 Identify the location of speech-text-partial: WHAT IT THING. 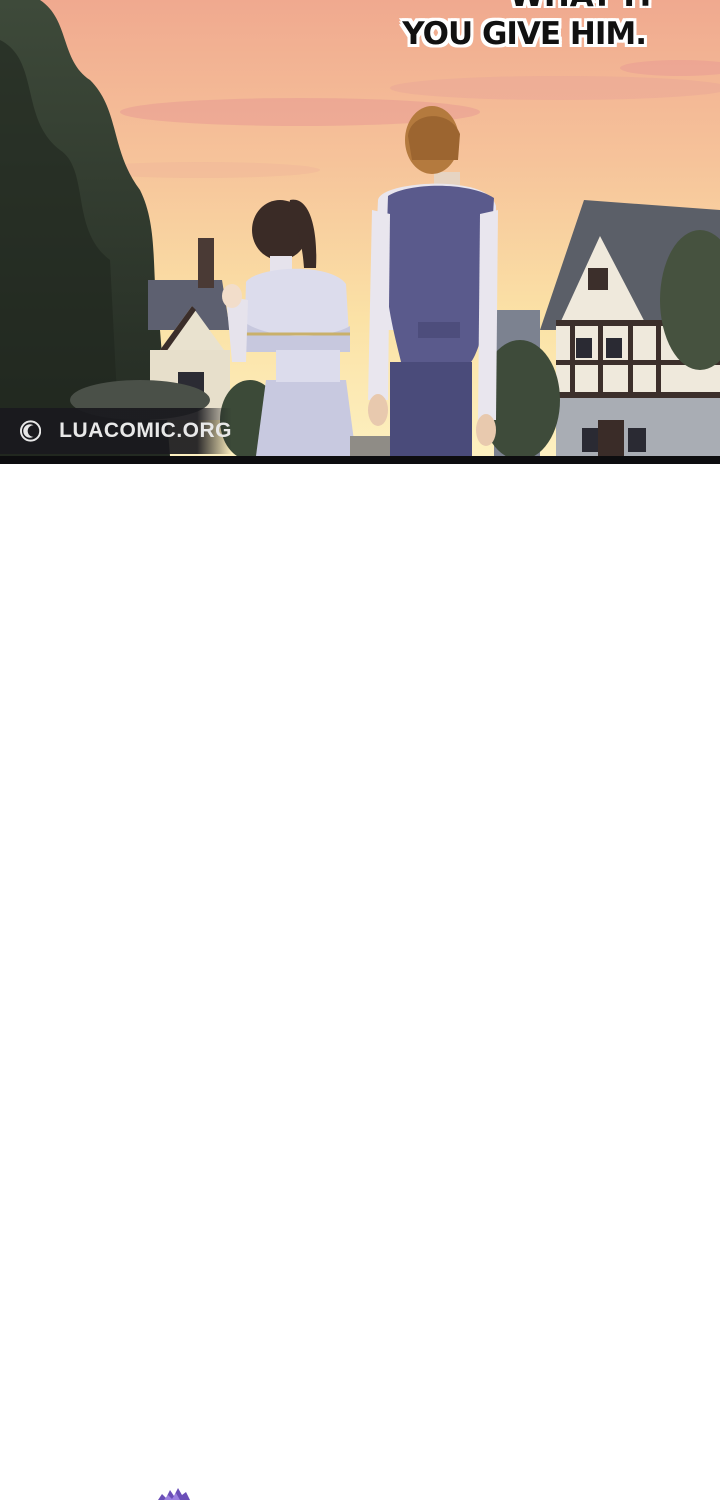
(526, 4).